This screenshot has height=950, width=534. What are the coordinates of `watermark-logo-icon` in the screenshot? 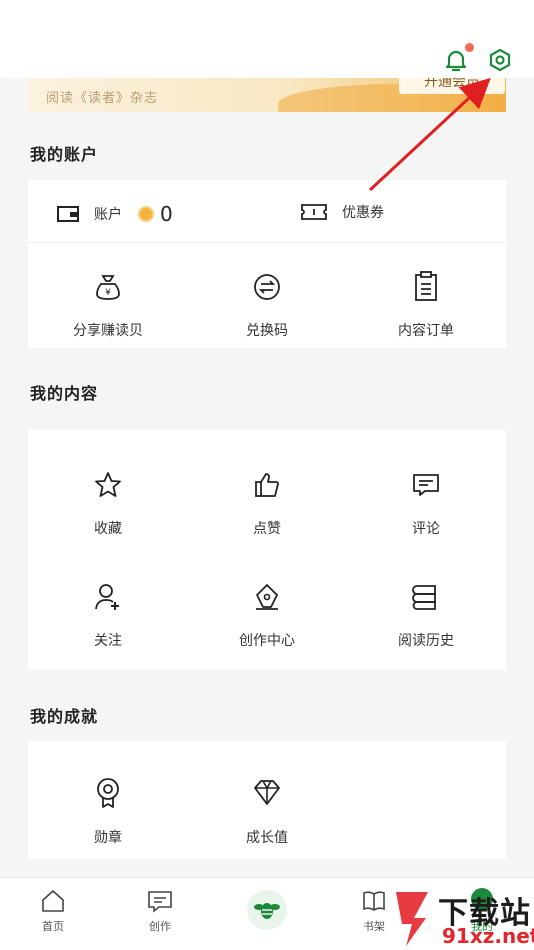 It's located at (412, 919).